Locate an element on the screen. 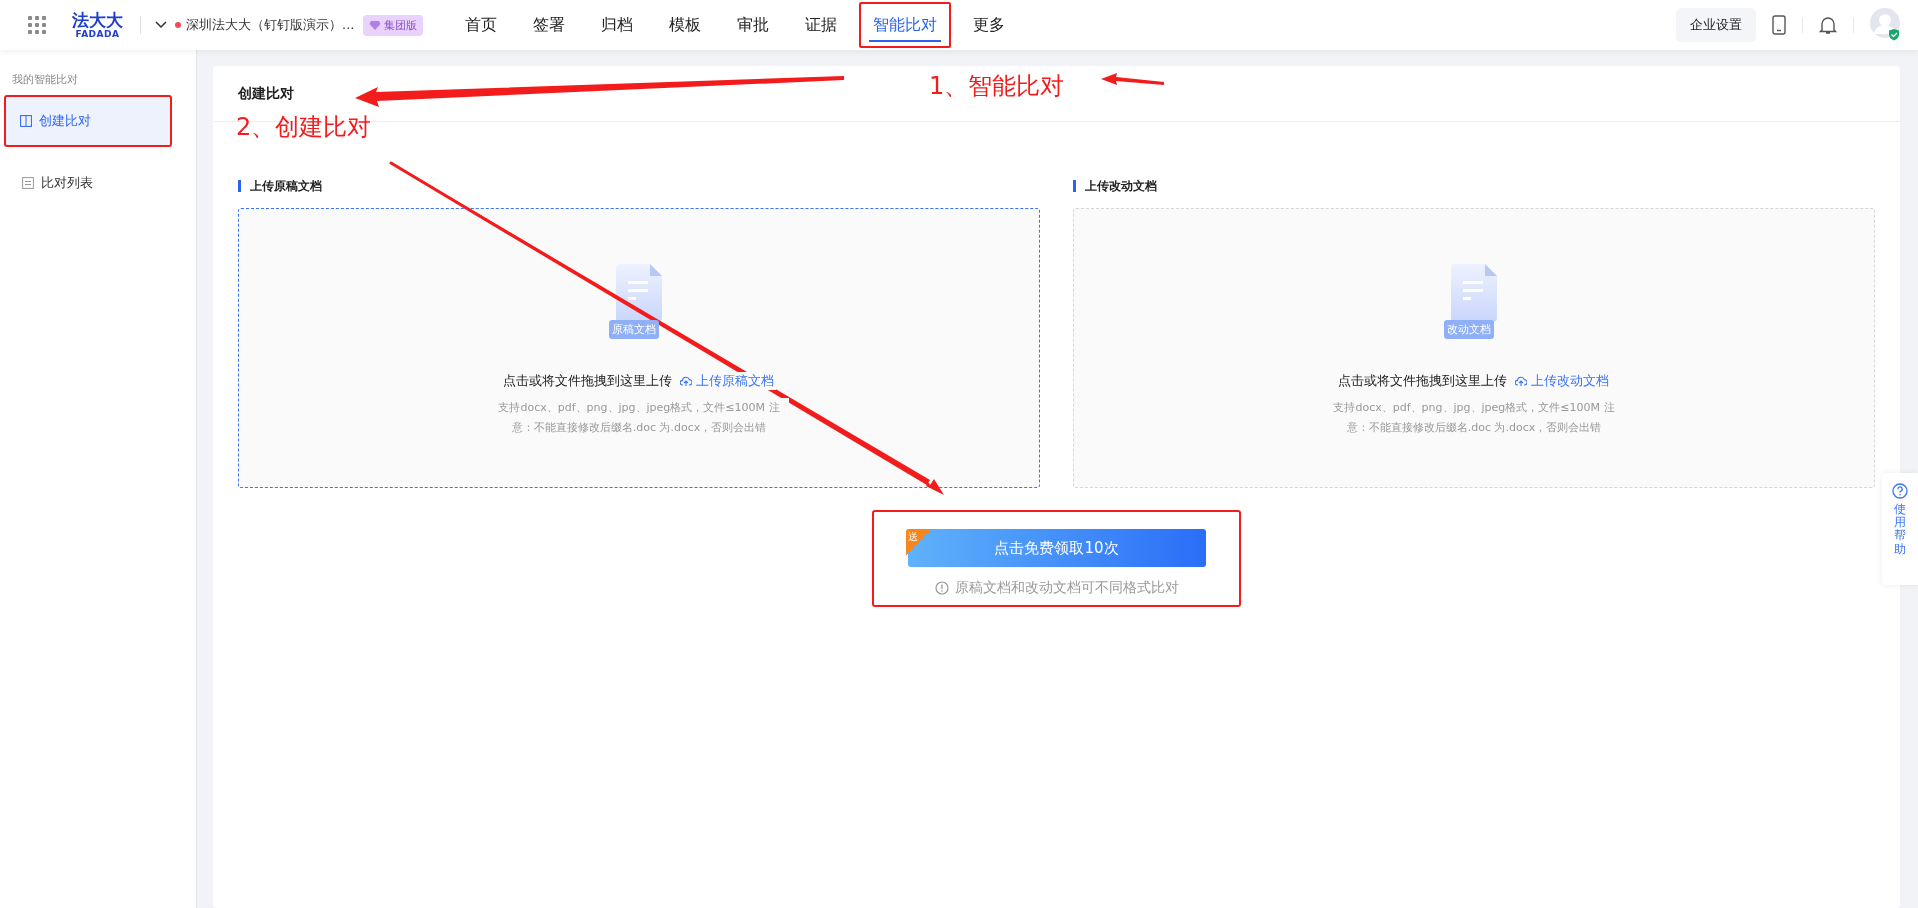  upload-link: 上传原稿文档 is located at coordinates (726, 381).